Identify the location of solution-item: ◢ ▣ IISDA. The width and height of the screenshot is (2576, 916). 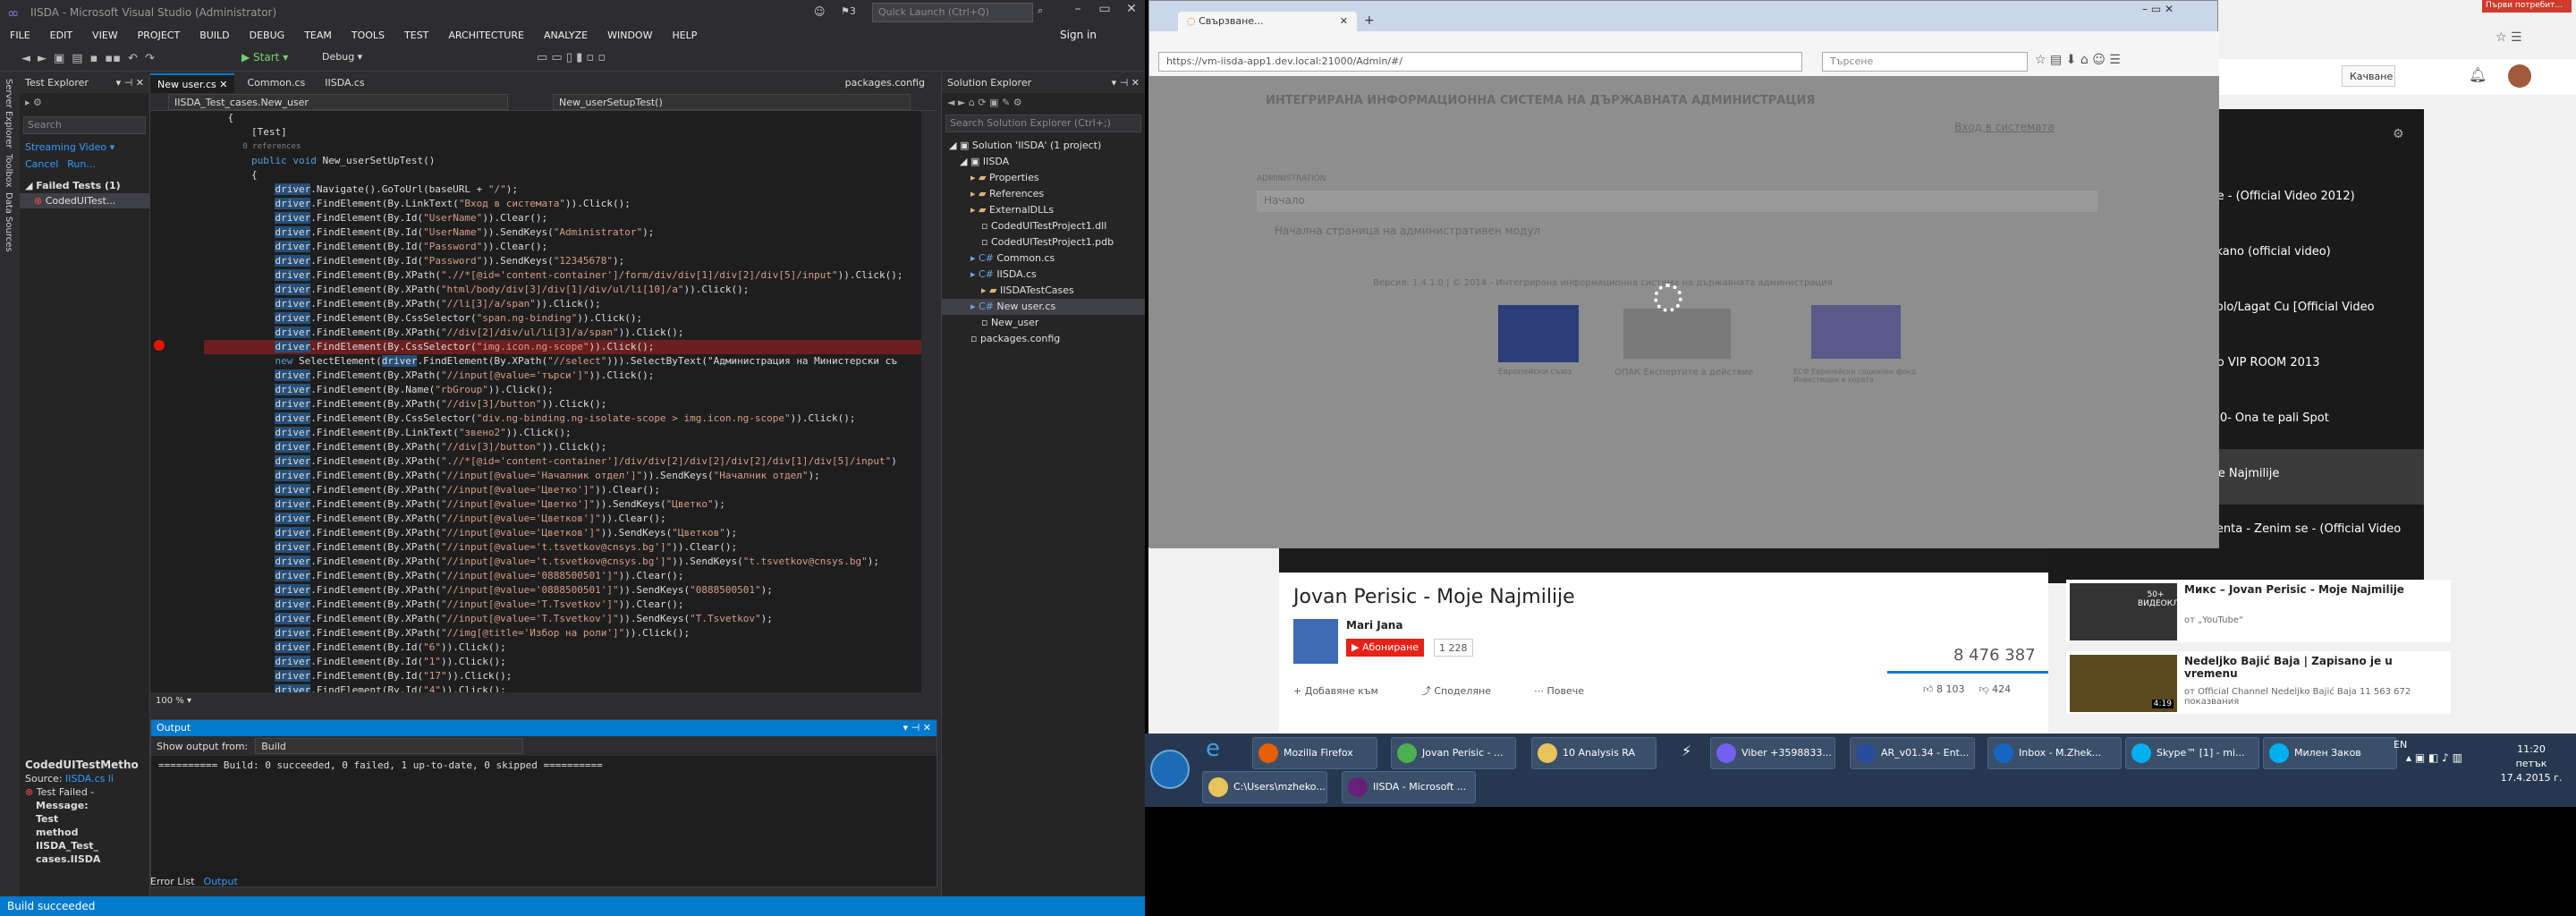
(1043, 162).